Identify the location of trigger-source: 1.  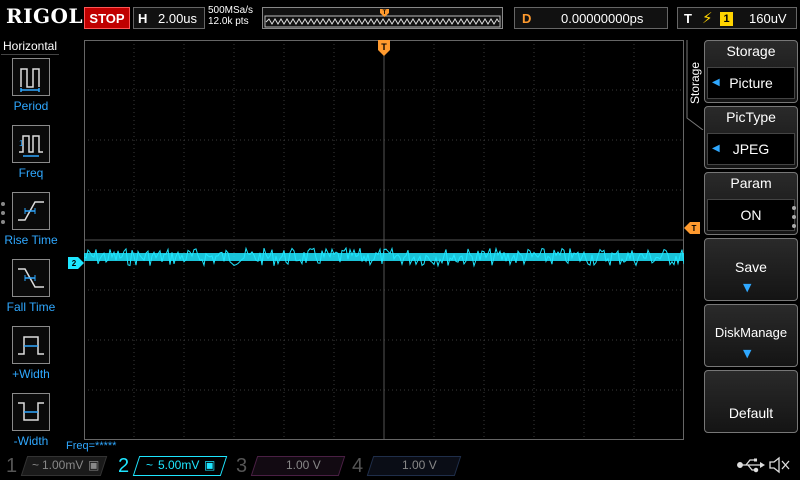
(726, 19).